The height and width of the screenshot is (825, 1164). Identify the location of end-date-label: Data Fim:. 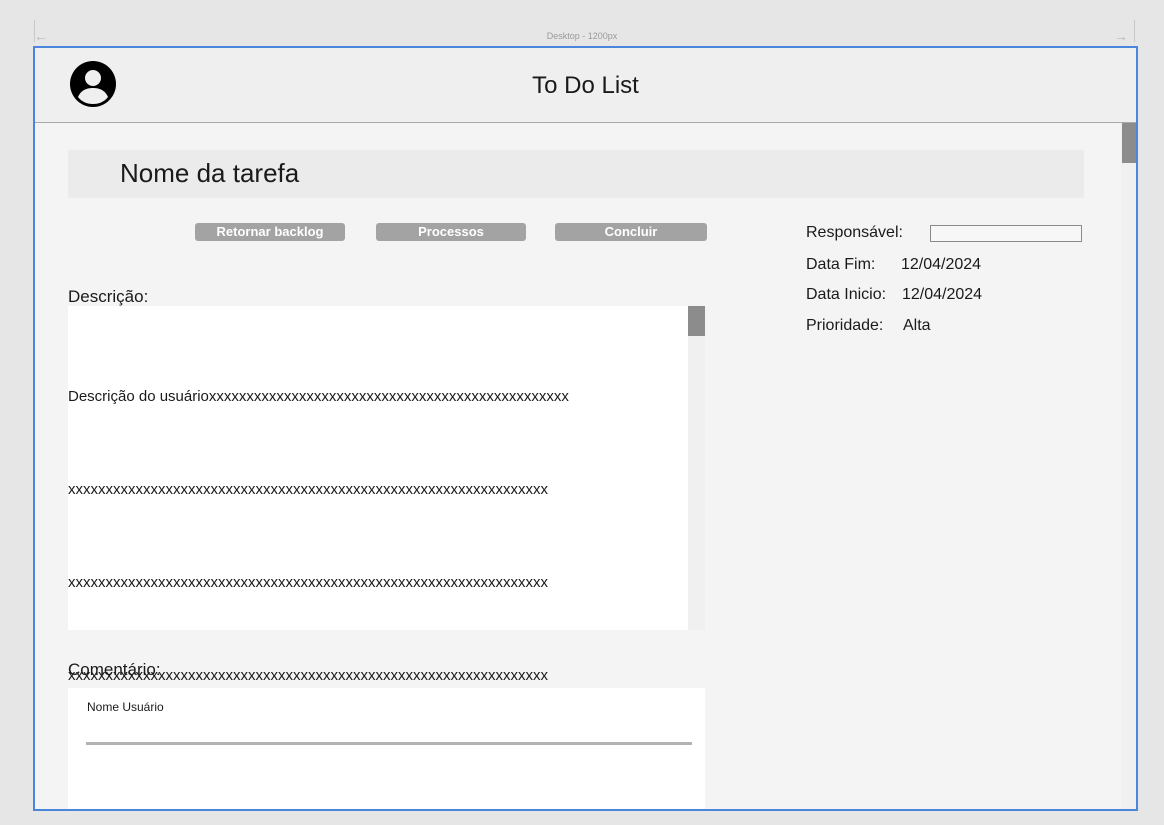
(841, 264).